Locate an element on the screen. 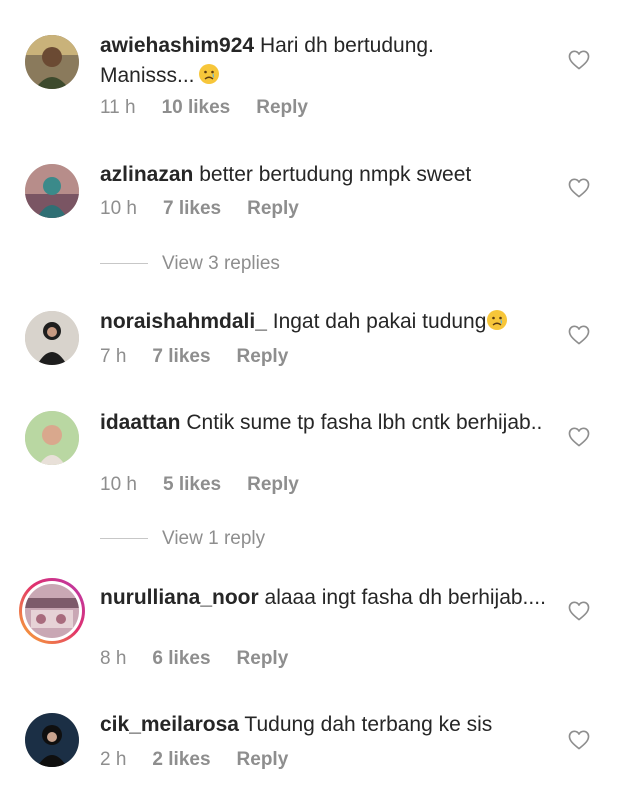  comment-time: 11 h is located at coordinates (118, 107).